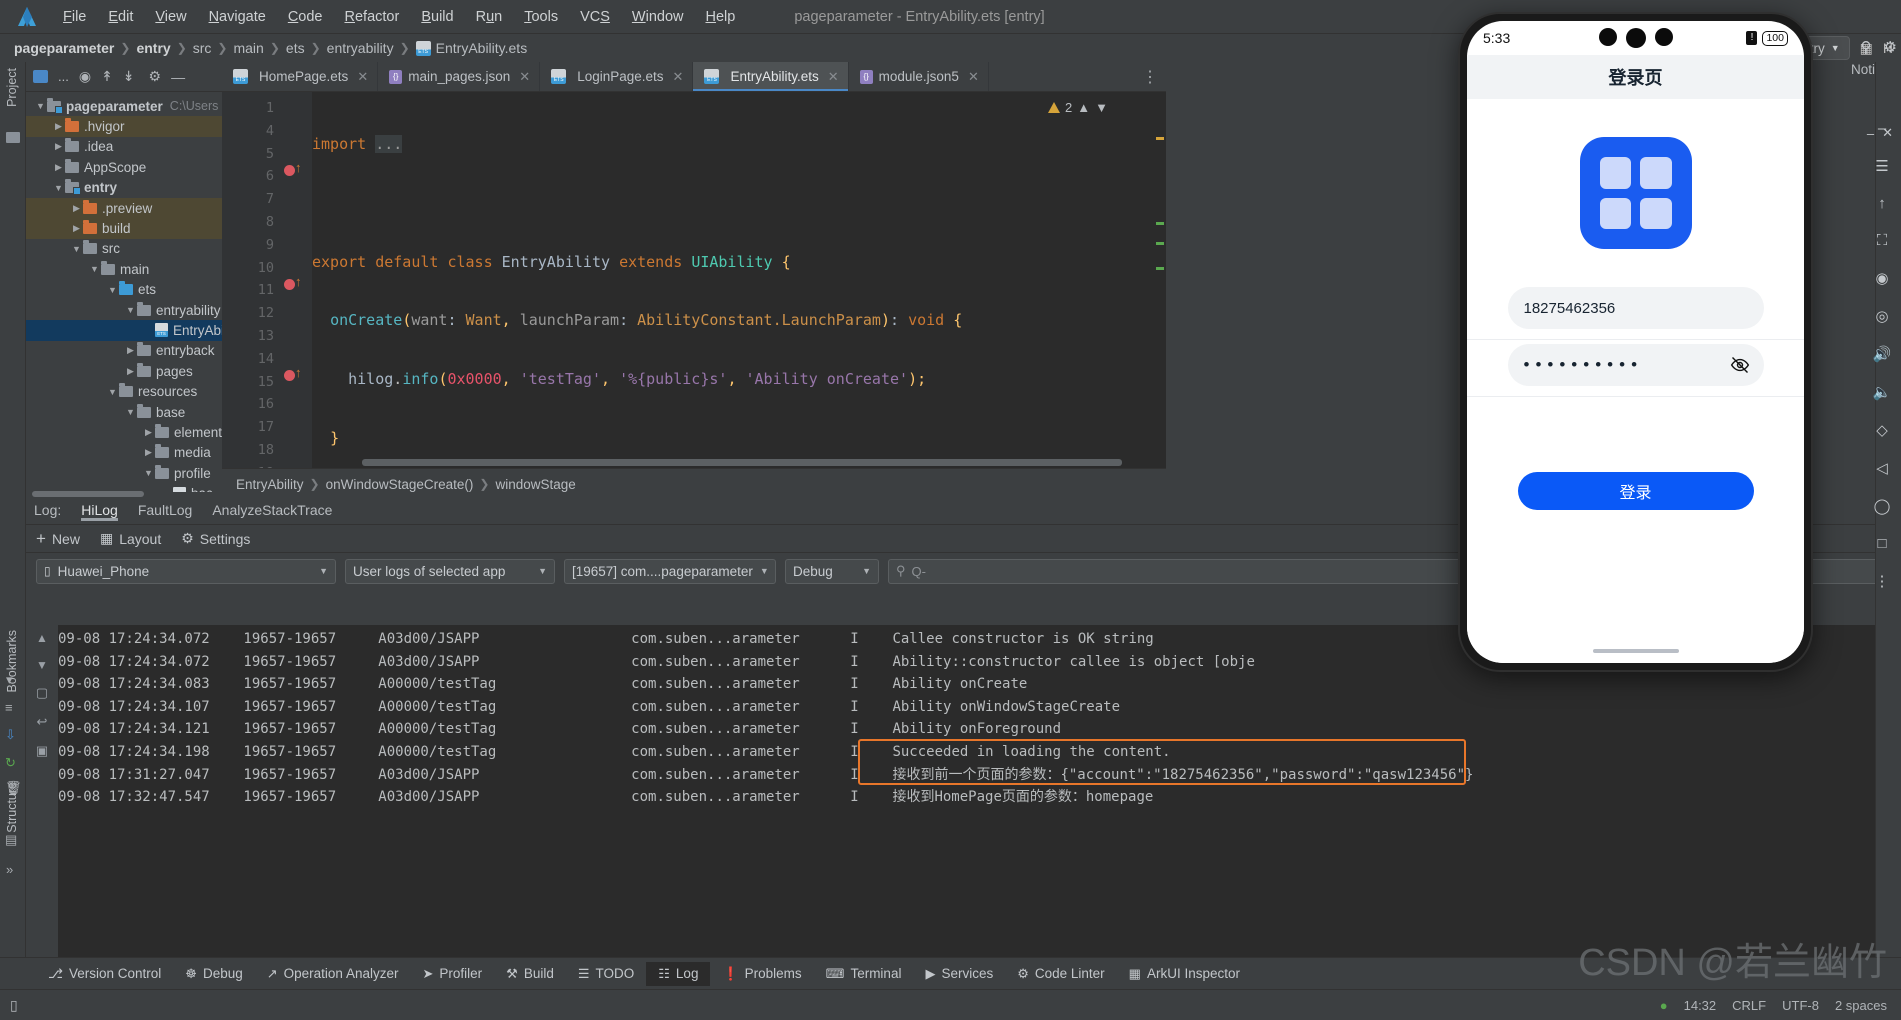  What do you see at coordinates (237, 17) in the screenshot?
I see `menu-item-navigate: Navigate` at bounding box center [237, 17].